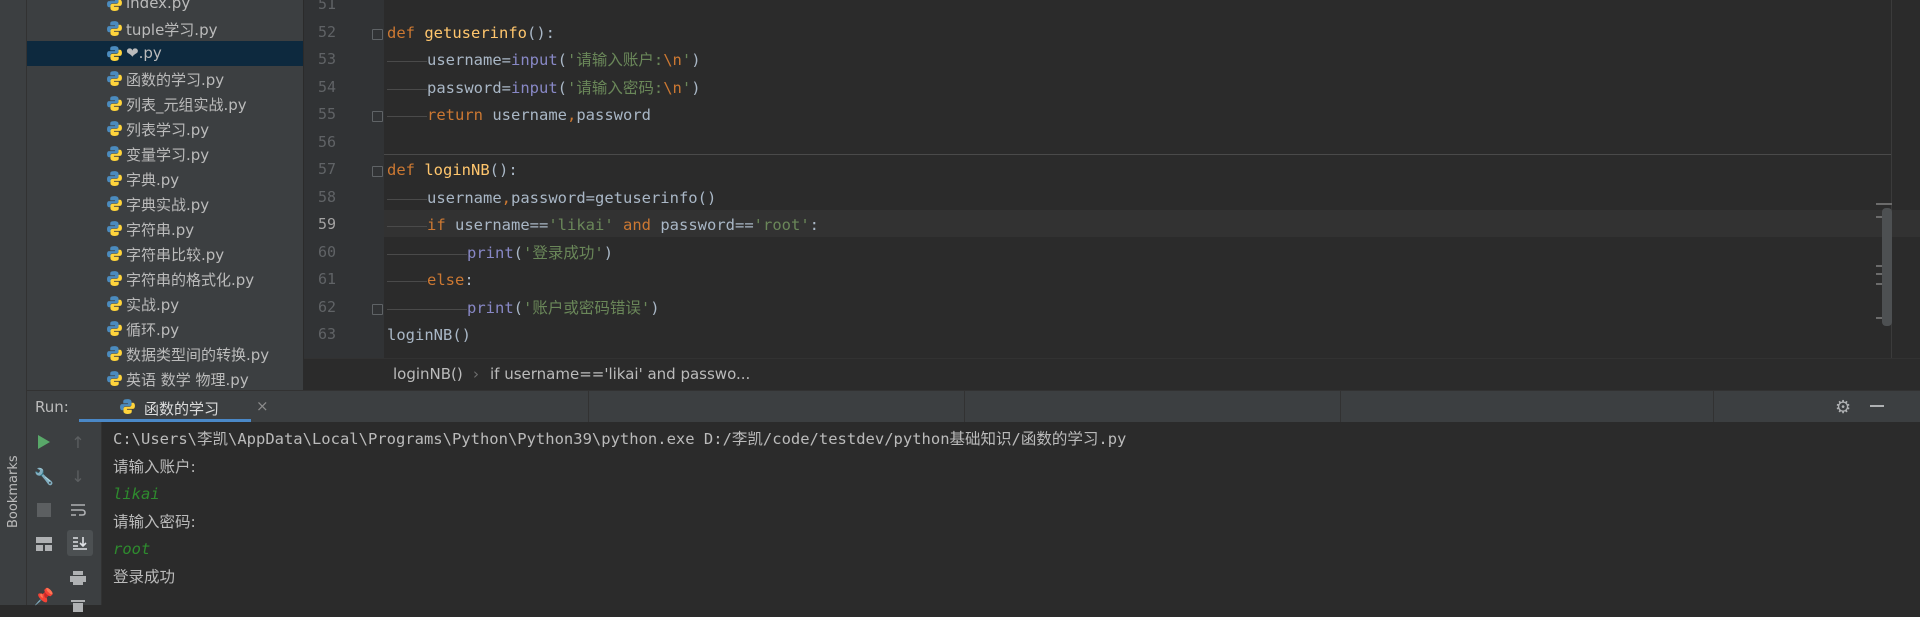 The image size is (1920, 617). I want to click on stop-icon, so click(44, 510).